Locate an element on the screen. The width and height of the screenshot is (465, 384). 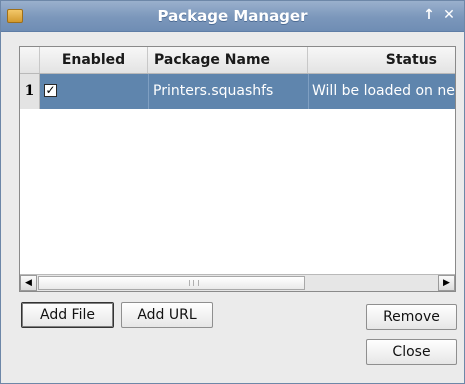
scrollbar-thumb is located at coordinates (171, 283).